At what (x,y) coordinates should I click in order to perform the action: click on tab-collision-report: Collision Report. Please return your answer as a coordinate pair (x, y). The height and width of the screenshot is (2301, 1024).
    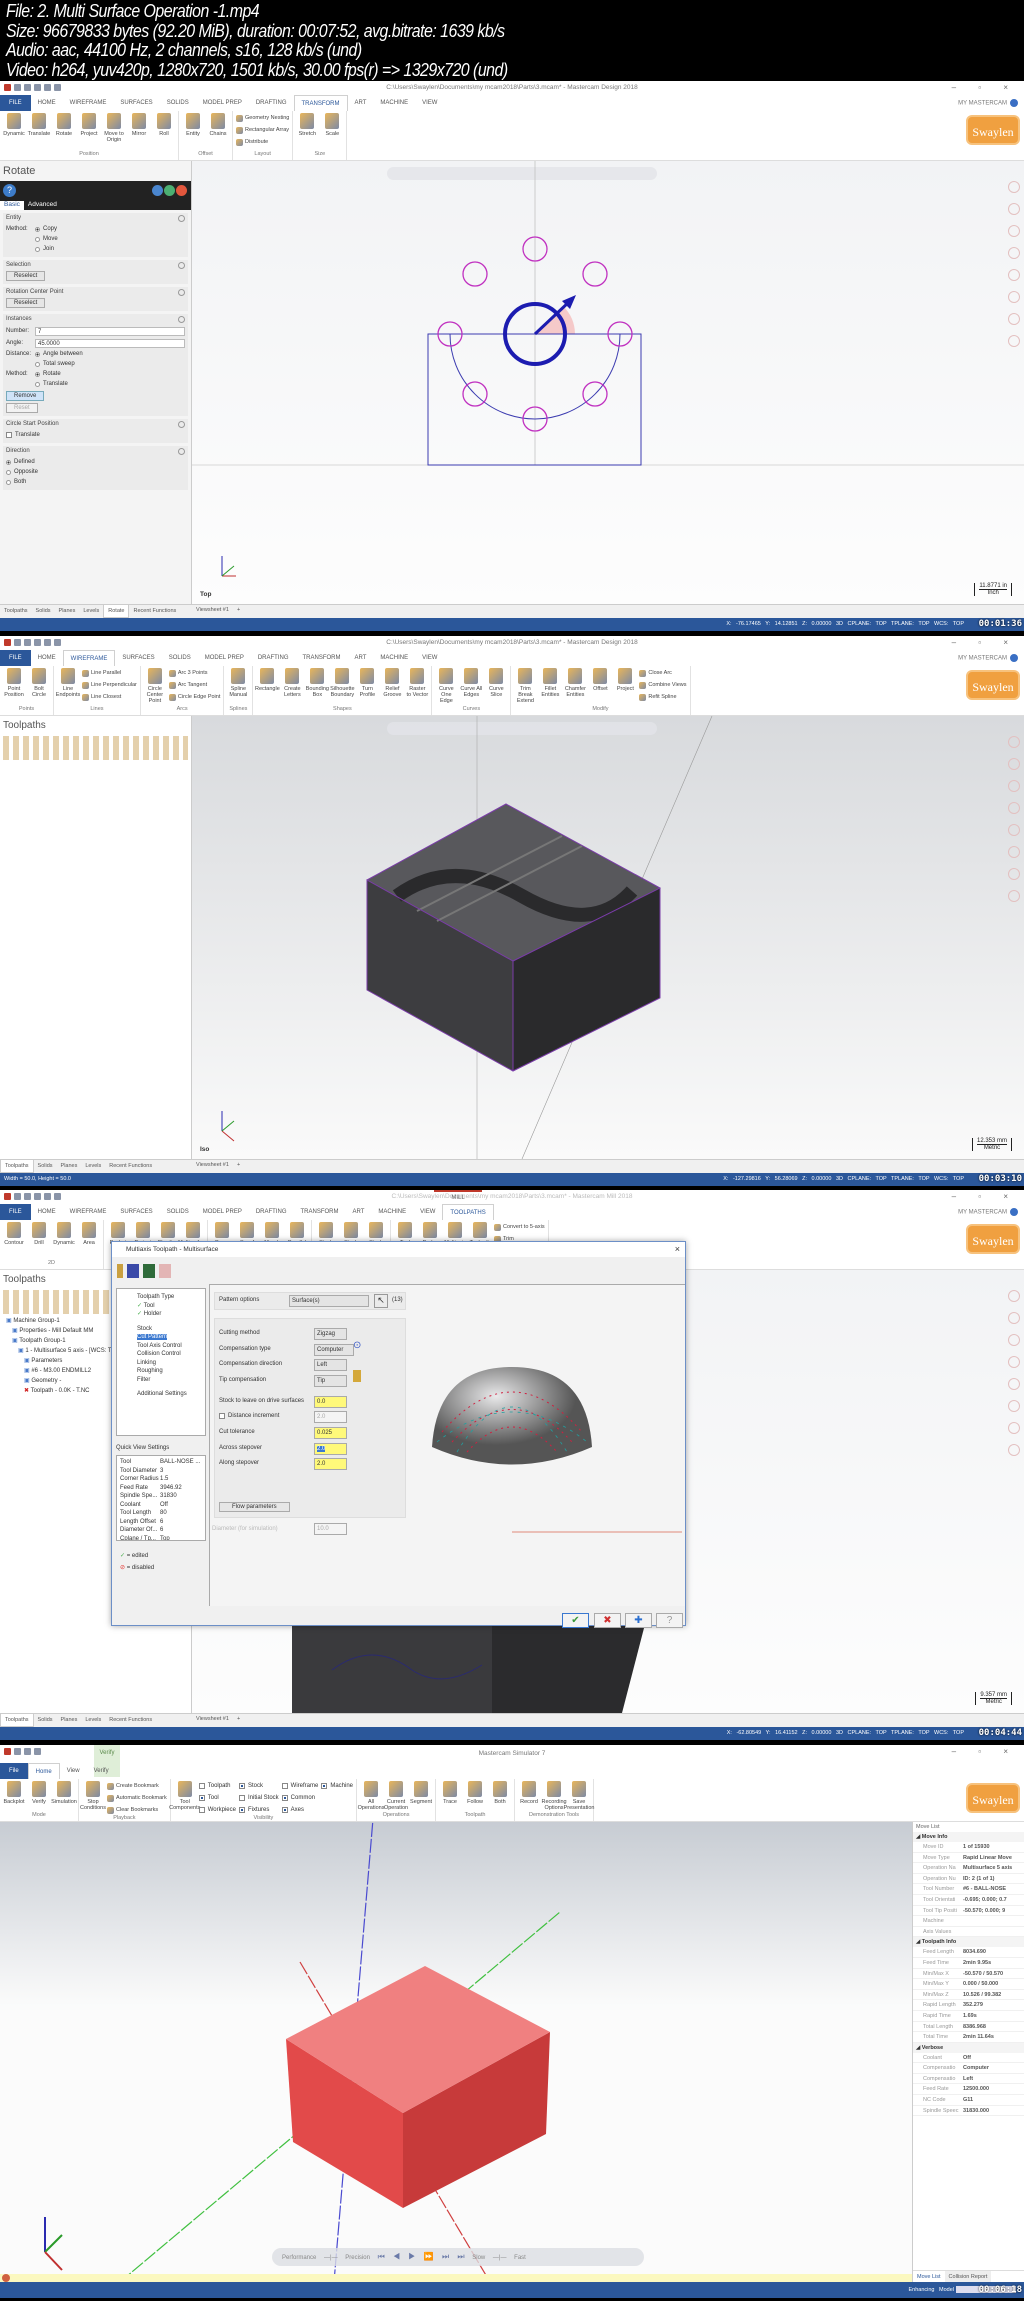
    Looking at the image, I should click on (968, 2276).